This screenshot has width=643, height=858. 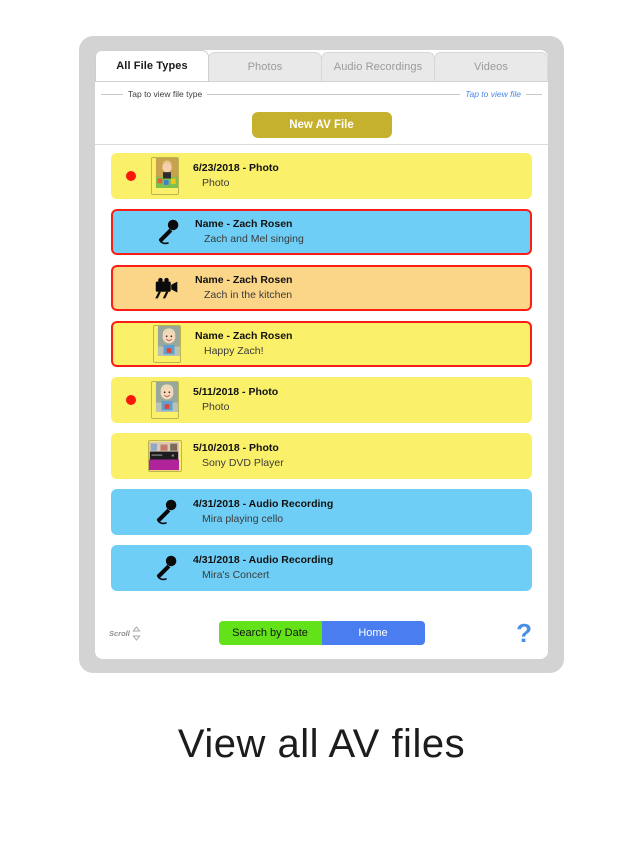 What do you see at coordinates (534, 94) in the screenshot?
I see `annotation-leader-right` at bounding box center [534, 94].